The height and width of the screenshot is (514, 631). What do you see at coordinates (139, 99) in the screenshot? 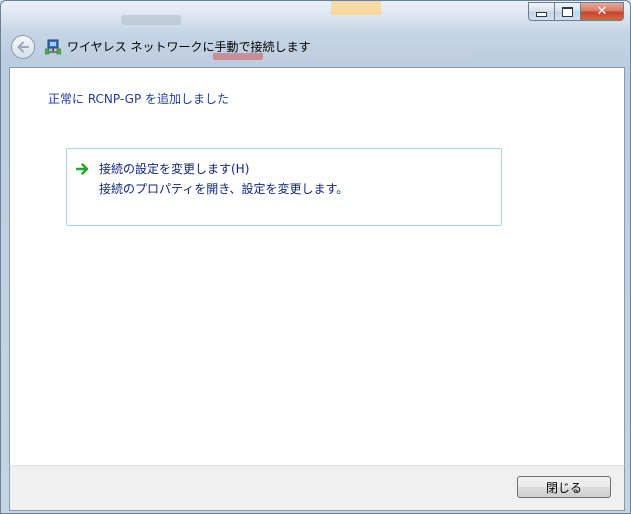
I see `success-message: 正常に RCNP-GP を追加しました` at bounding box center [139, 99].